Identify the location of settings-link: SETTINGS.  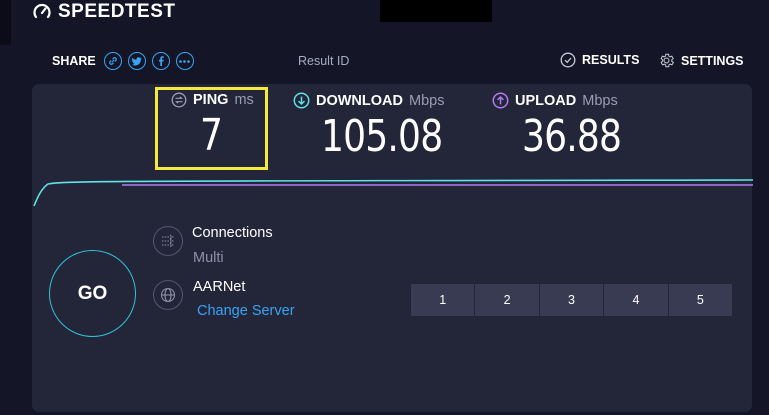
(701, 60).